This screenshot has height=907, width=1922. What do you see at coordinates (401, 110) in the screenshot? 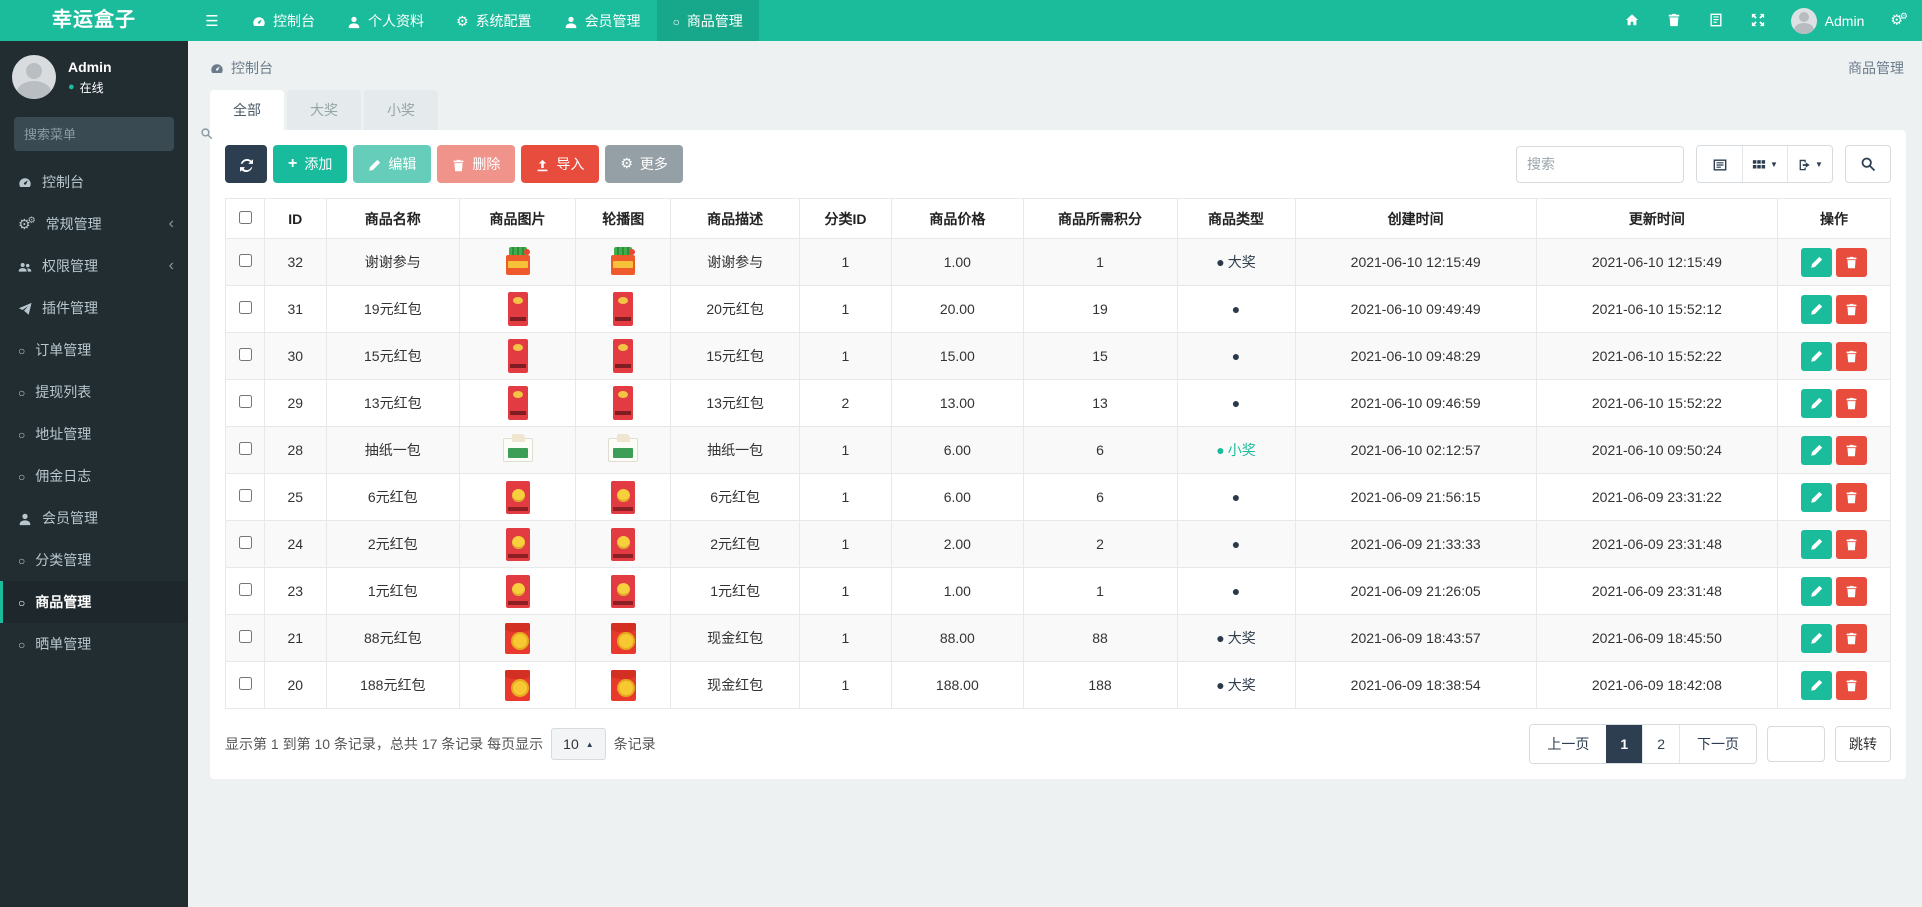
I see `tab-2: 小奖` at bounding box center [401, 110].